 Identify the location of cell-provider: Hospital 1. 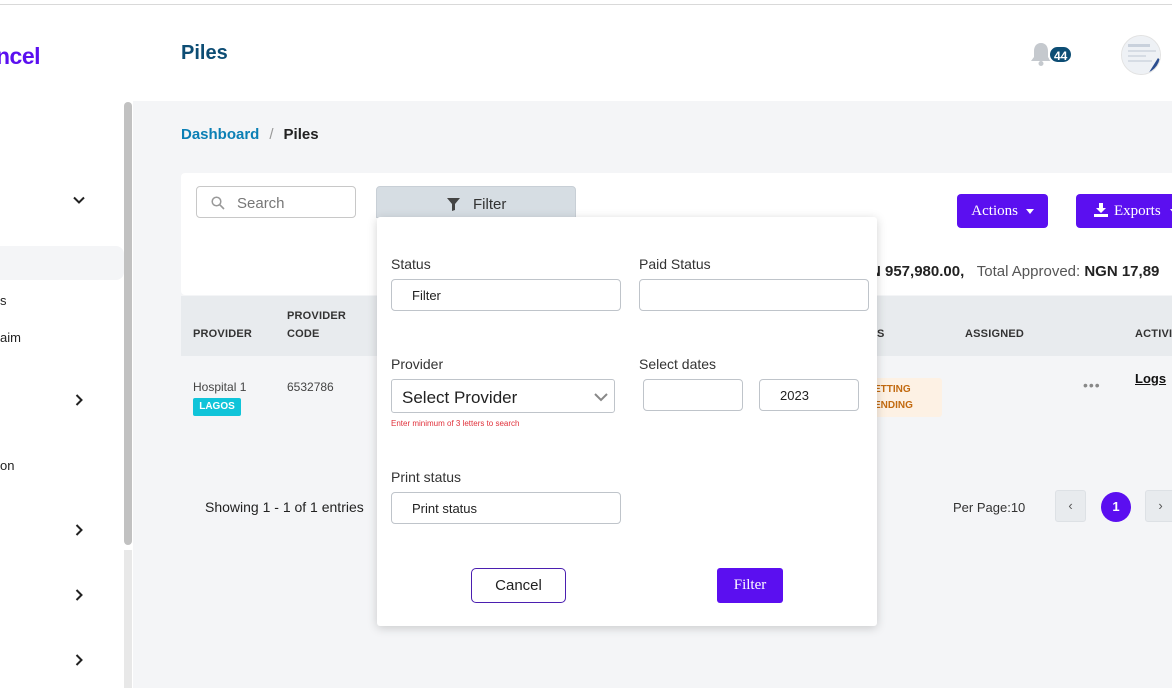
(220, 387).